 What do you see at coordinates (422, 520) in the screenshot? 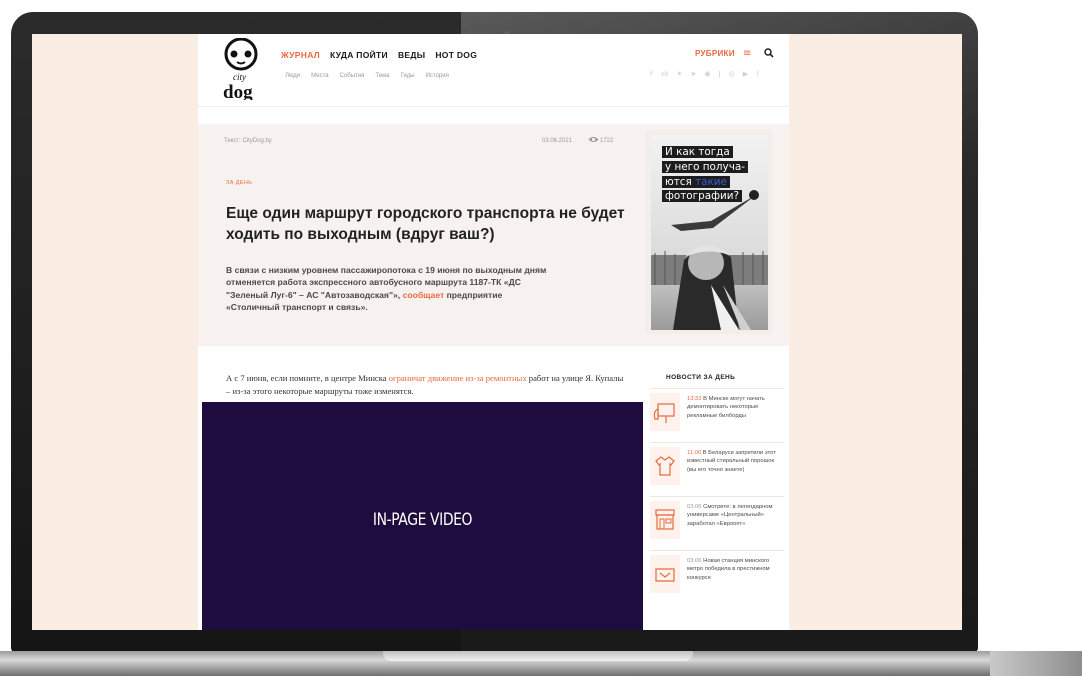
I see `video-label: IN-PAGE VIDEO` at bounding box center [422, 520].